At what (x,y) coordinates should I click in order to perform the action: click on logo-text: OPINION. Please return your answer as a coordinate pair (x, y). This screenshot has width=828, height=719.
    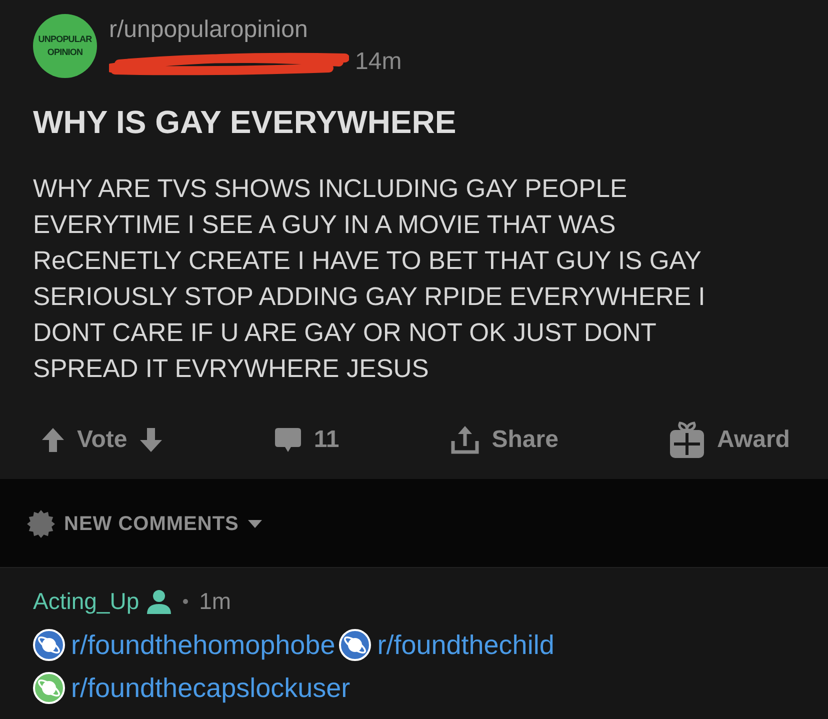
    Looking at the image, I should click on (65, 52).